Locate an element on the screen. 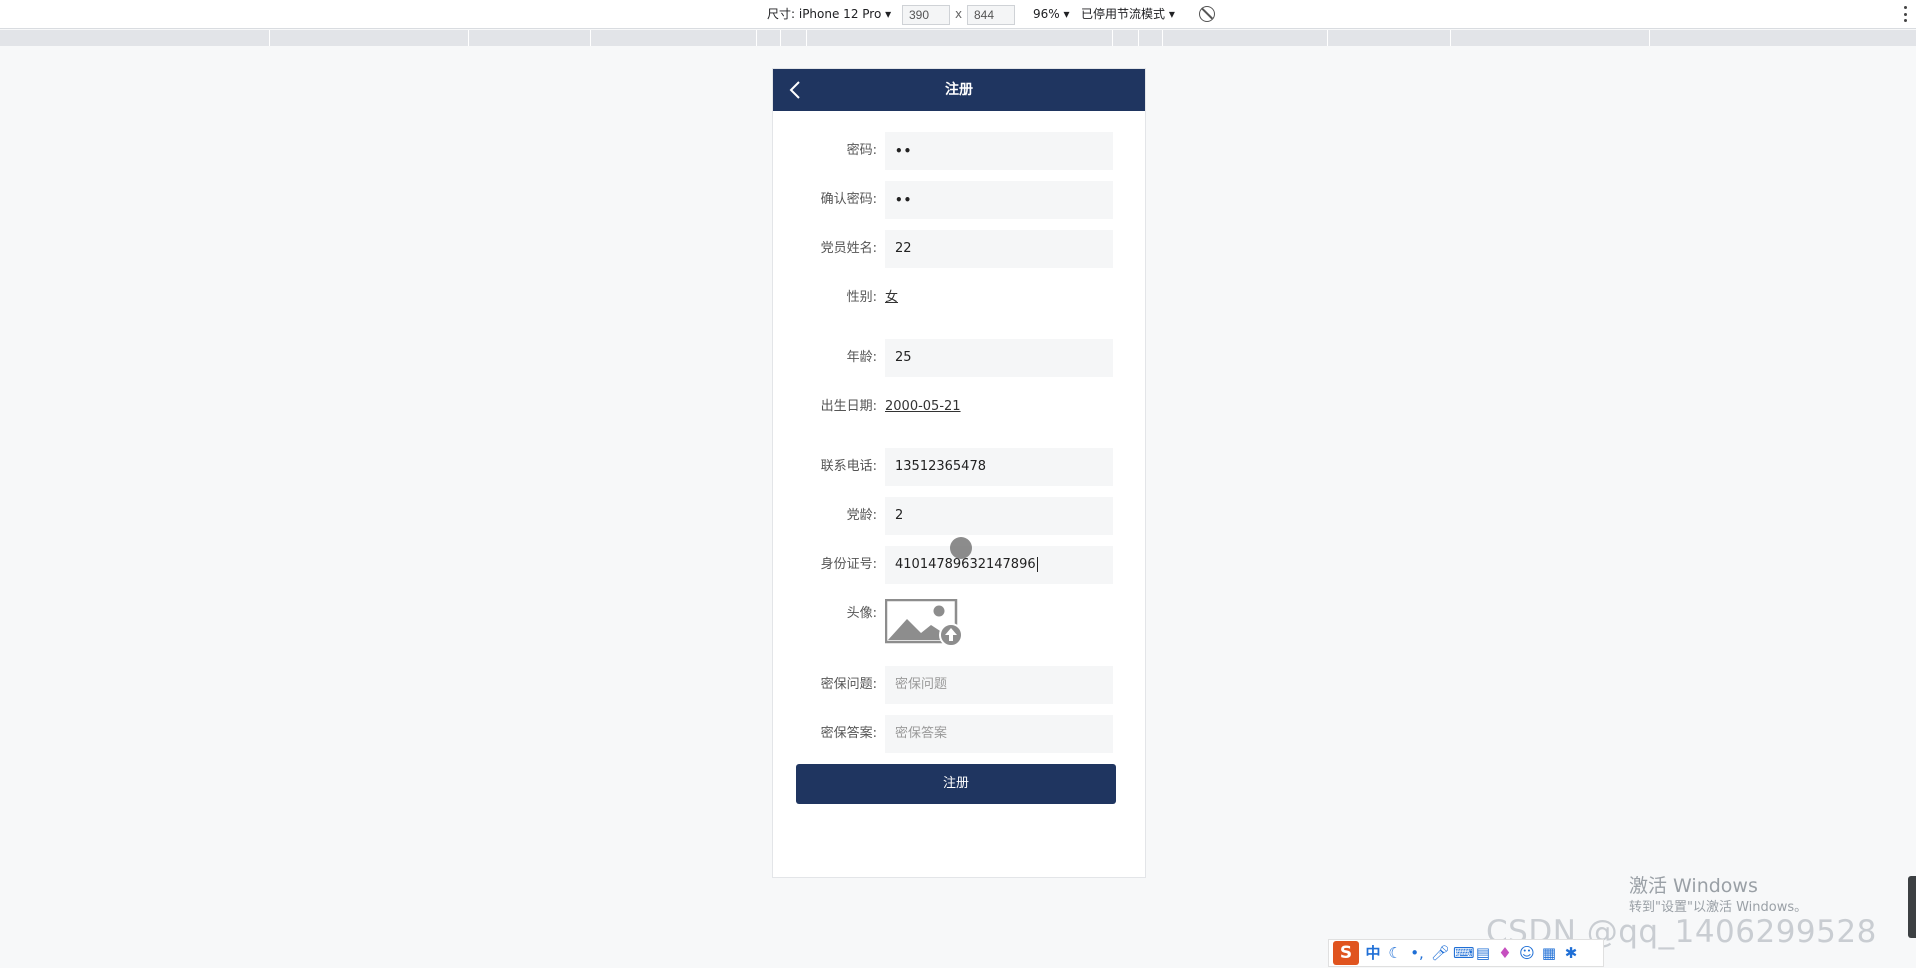 This screenshot has height=968, width=1916. register-button: 注册 is located at coordinates (956, 784).